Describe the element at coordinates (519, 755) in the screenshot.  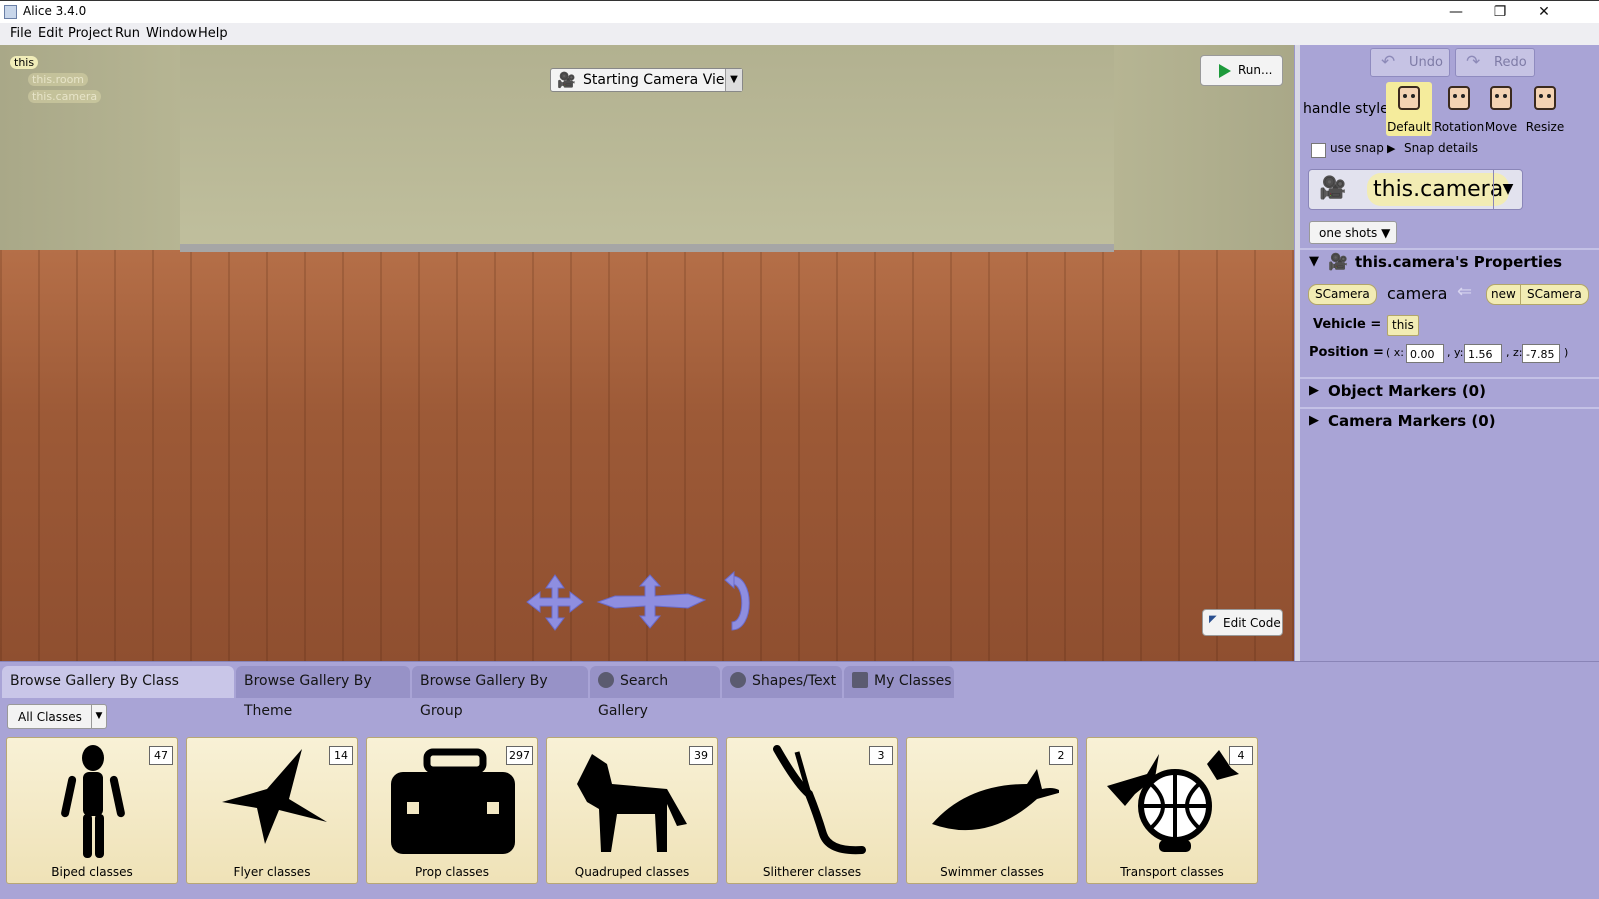
I see `class-count-badge: 297` at that location.